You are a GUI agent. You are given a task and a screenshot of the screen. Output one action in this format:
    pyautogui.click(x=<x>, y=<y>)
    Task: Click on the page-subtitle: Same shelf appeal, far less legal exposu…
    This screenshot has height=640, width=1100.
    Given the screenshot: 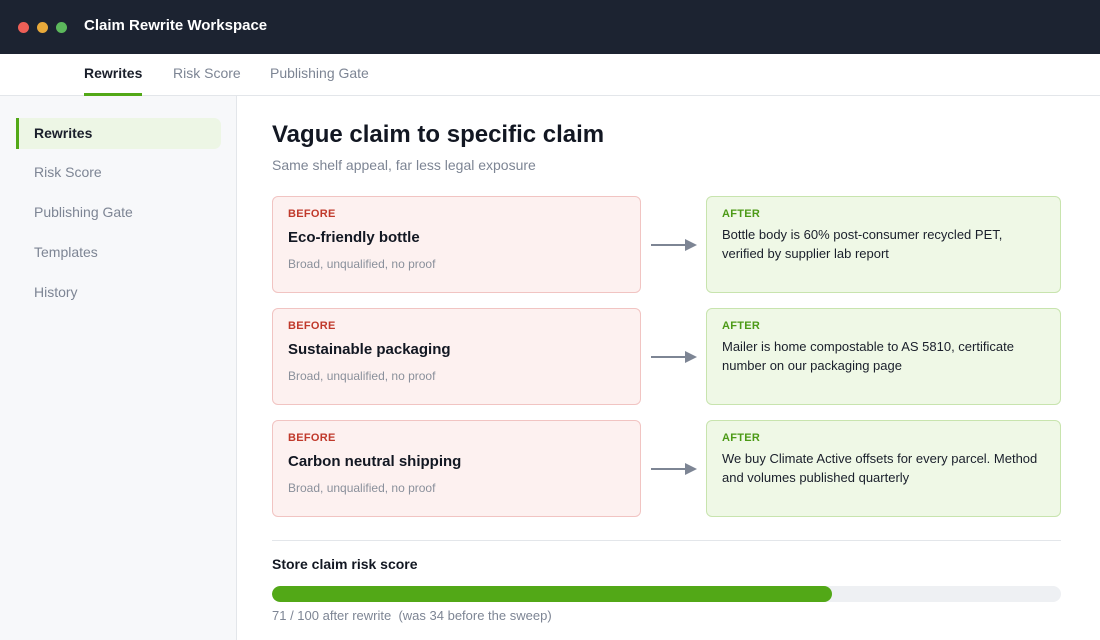 What is the action you would take?
    pyautogui.click(x=404, y=165)
    